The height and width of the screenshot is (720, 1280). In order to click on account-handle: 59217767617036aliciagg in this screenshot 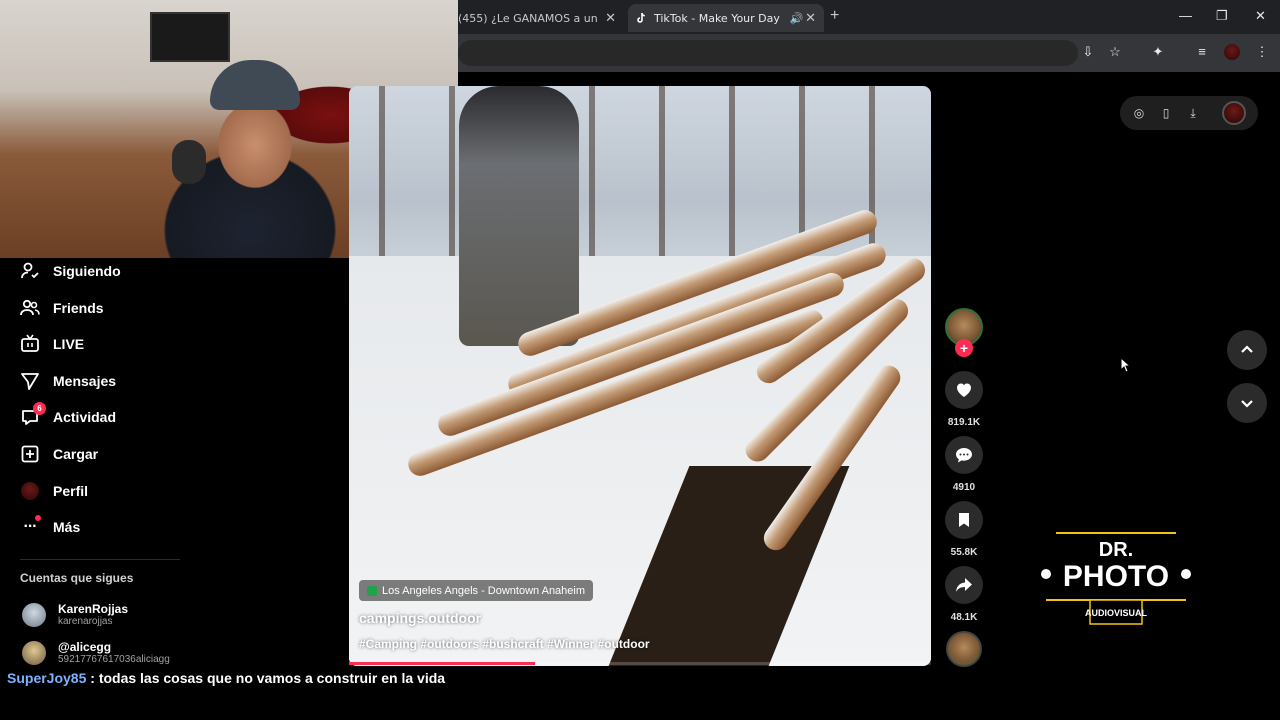, I will do `click(114, 659)`.